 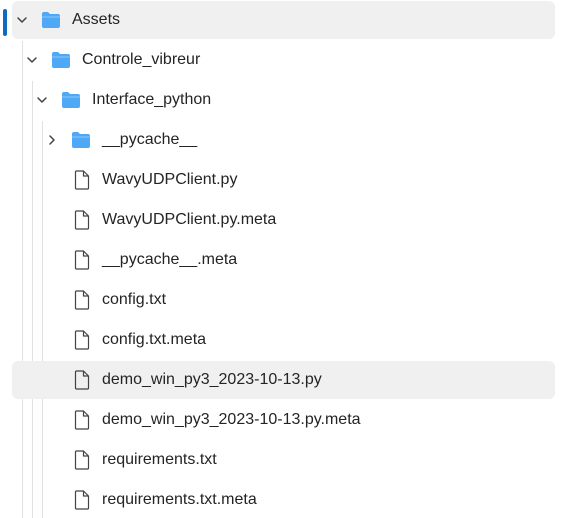 What do you see at coordinates (283, 20) in the screenshot?
I see `tree-item-assets: Assets` at bounding box center [283, 20].